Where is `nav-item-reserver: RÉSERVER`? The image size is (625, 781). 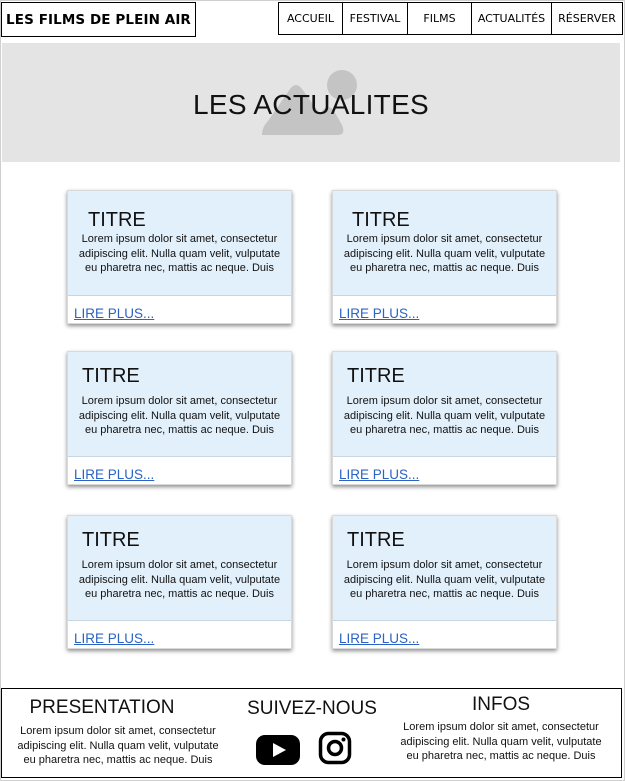
nav-item-reserver: RÉSERVER is located at coordinates (587, 18).